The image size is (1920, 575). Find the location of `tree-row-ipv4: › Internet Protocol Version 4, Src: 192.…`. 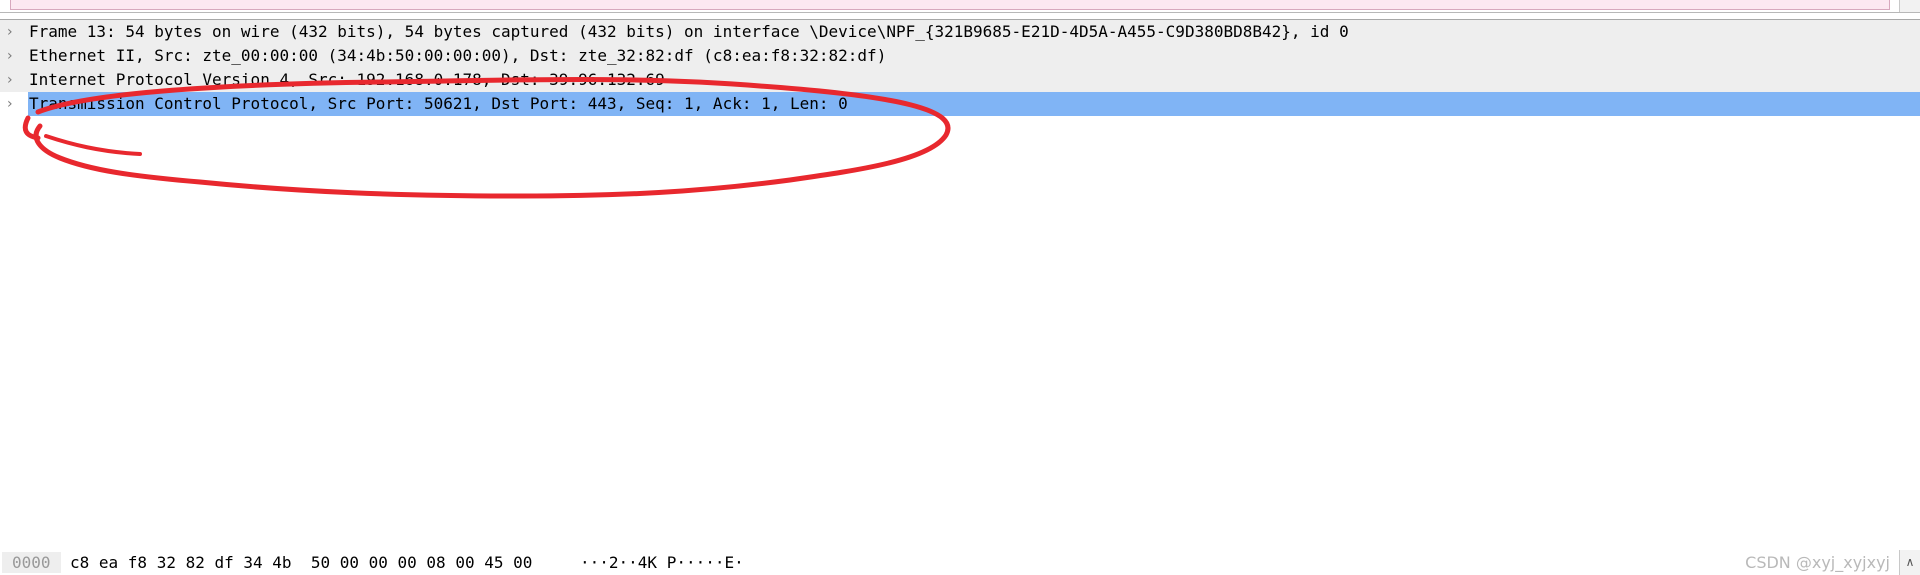

tree-row-ipv4: › Internet Protocol Version 4, Src: 192.… is located at coordinates (960, 80).